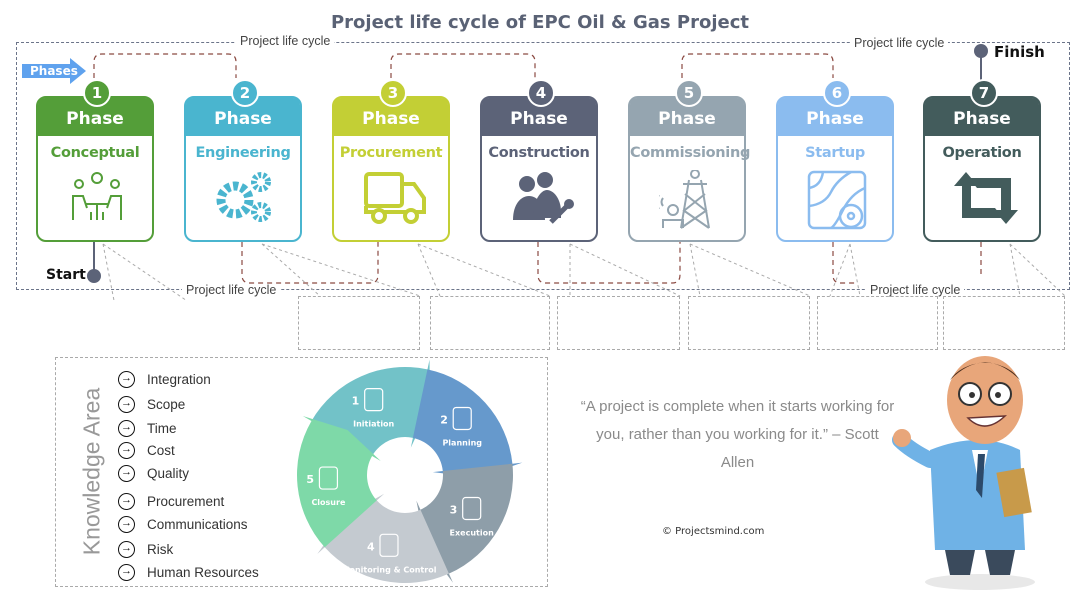  I want to click on knowledge-area-item: → Communications, so click(183, 524).